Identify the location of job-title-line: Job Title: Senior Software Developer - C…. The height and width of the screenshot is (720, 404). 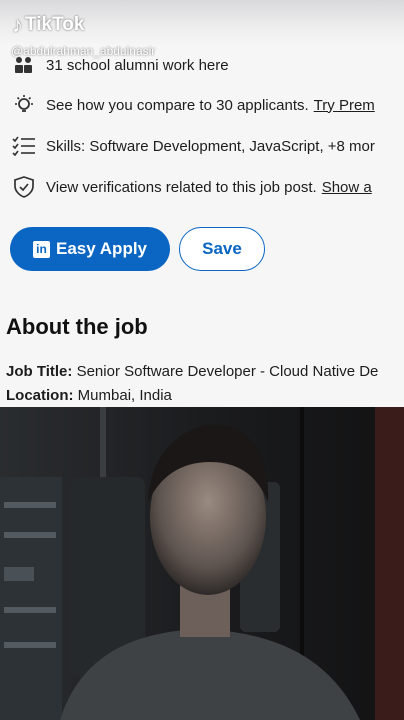
(192, 371).